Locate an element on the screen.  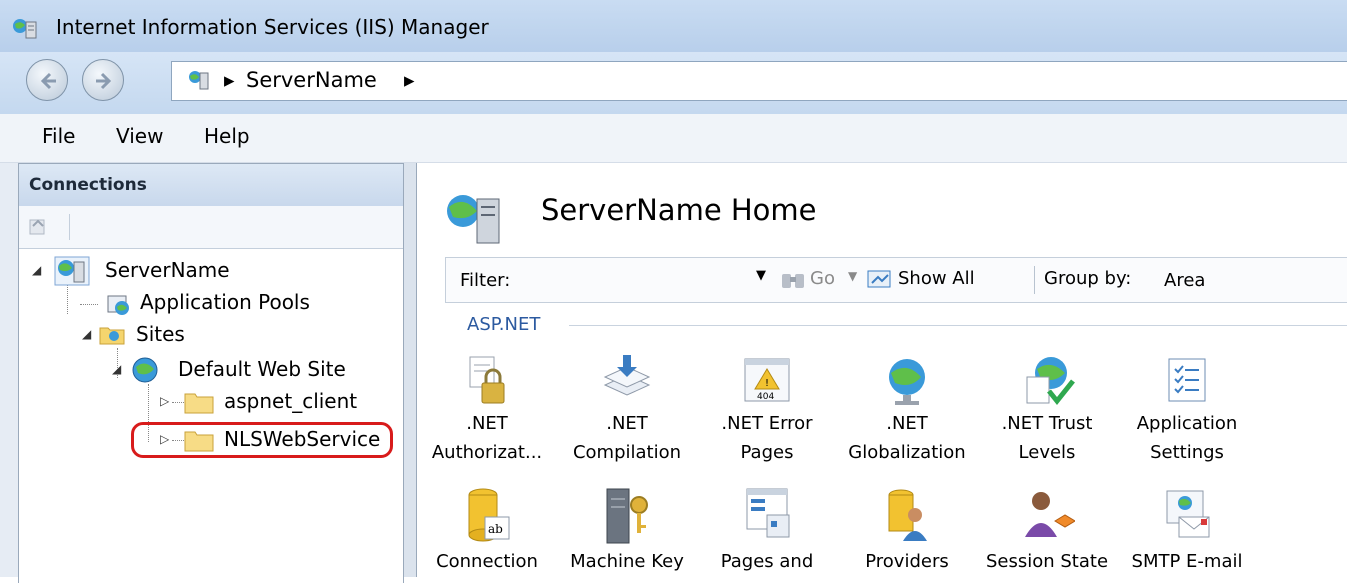
tree-application-pools: Application Pools is located at coordinates (225, 302).